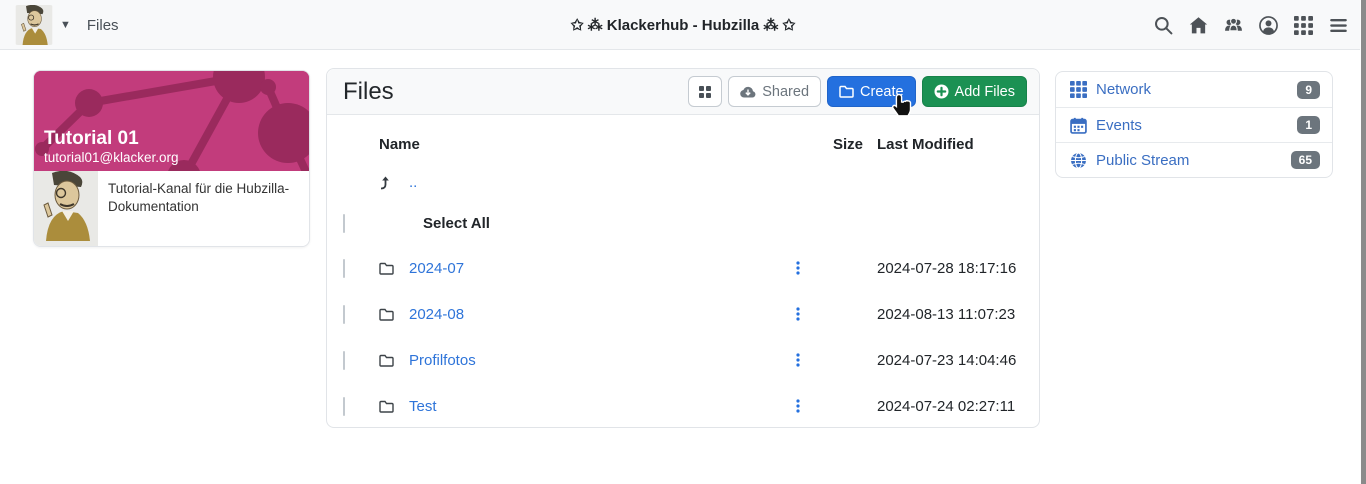 This screenshot has height=484, width=1366. Describe the element at coordinates (1308, 125) in the screenshot. I see `events-count-badge: 1` at that location.